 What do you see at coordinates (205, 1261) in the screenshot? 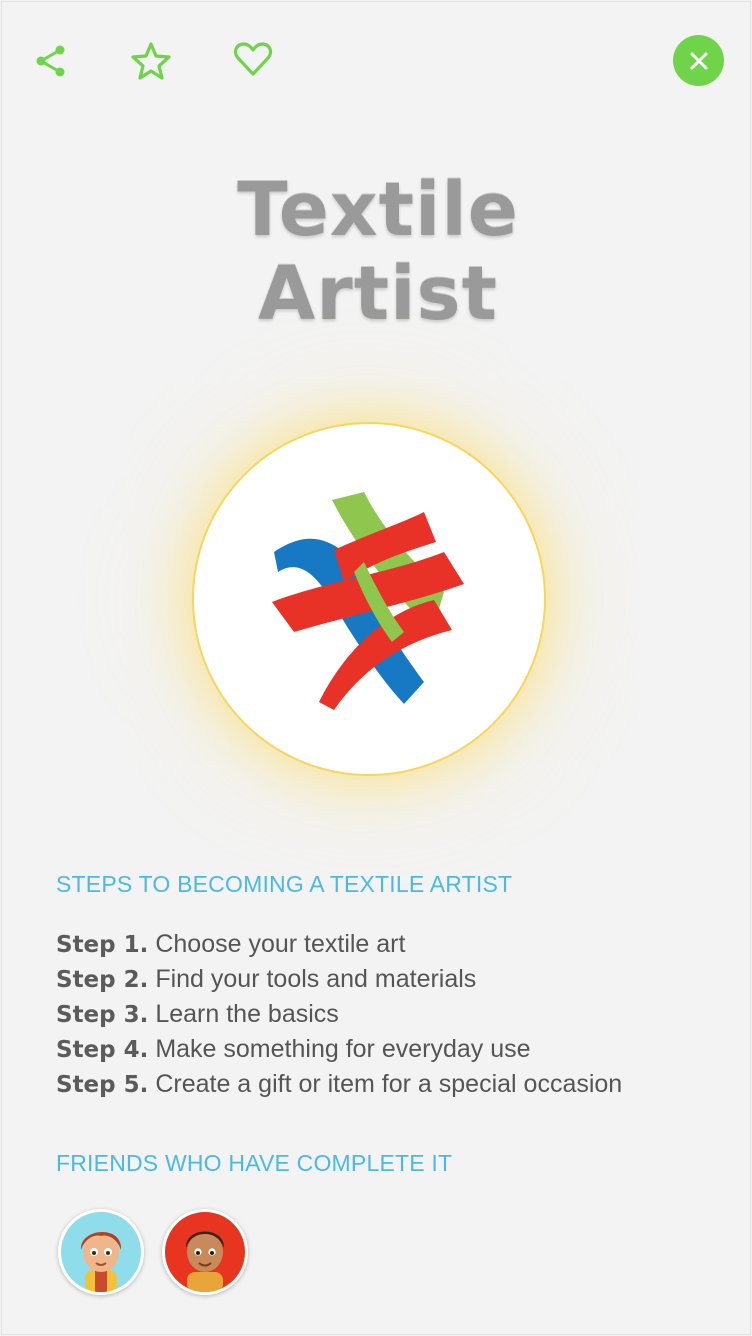
I see `boy-avatar` at bounding box center [205, 1261].